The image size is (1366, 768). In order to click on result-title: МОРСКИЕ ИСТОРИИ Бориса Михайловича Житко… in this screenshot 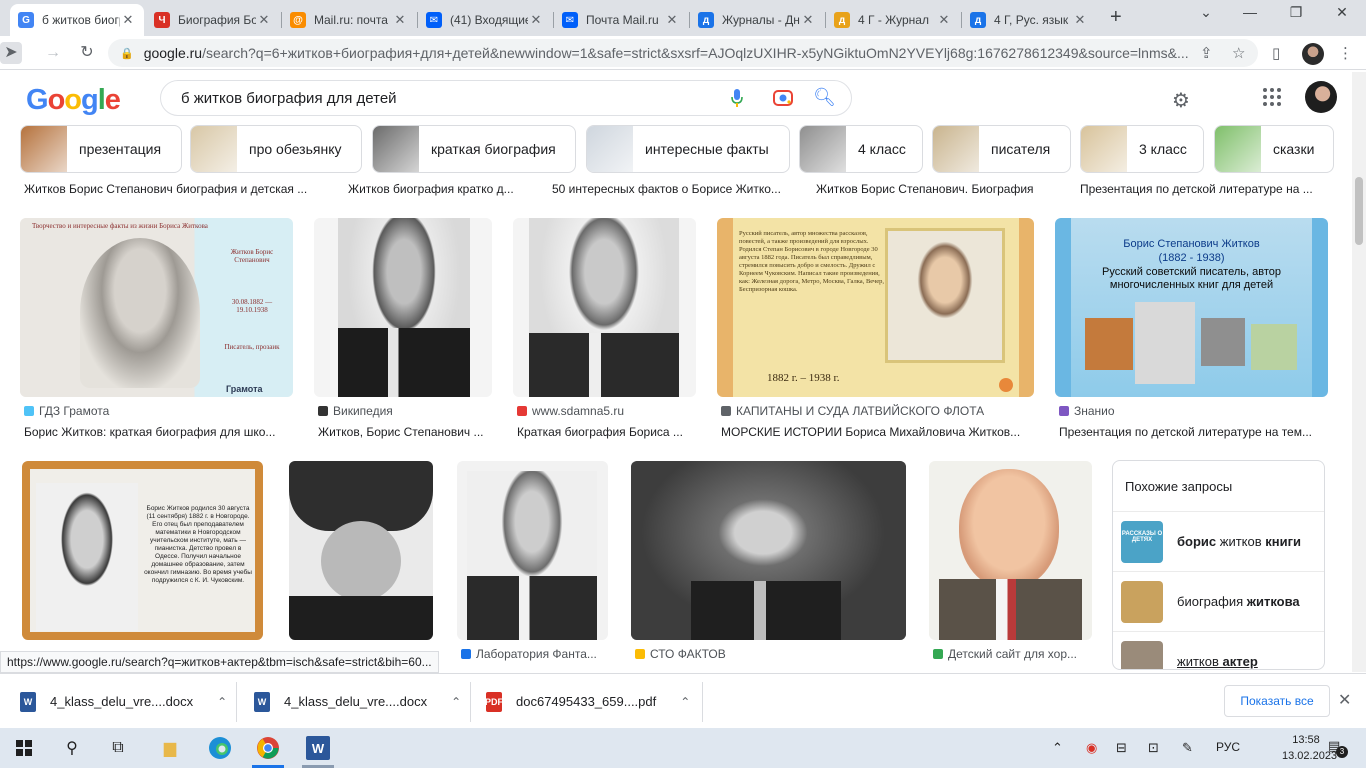, I will do `click(876, 432)`.